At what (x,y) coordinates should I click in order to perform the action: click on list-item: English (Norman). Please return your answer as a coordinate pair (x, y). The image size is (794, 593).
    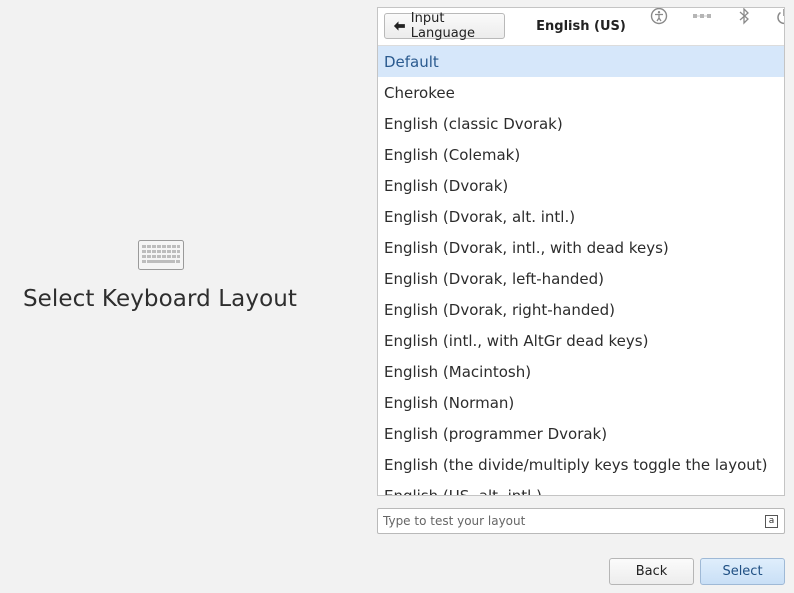
    Looking at the image, I should click on (581, 402).